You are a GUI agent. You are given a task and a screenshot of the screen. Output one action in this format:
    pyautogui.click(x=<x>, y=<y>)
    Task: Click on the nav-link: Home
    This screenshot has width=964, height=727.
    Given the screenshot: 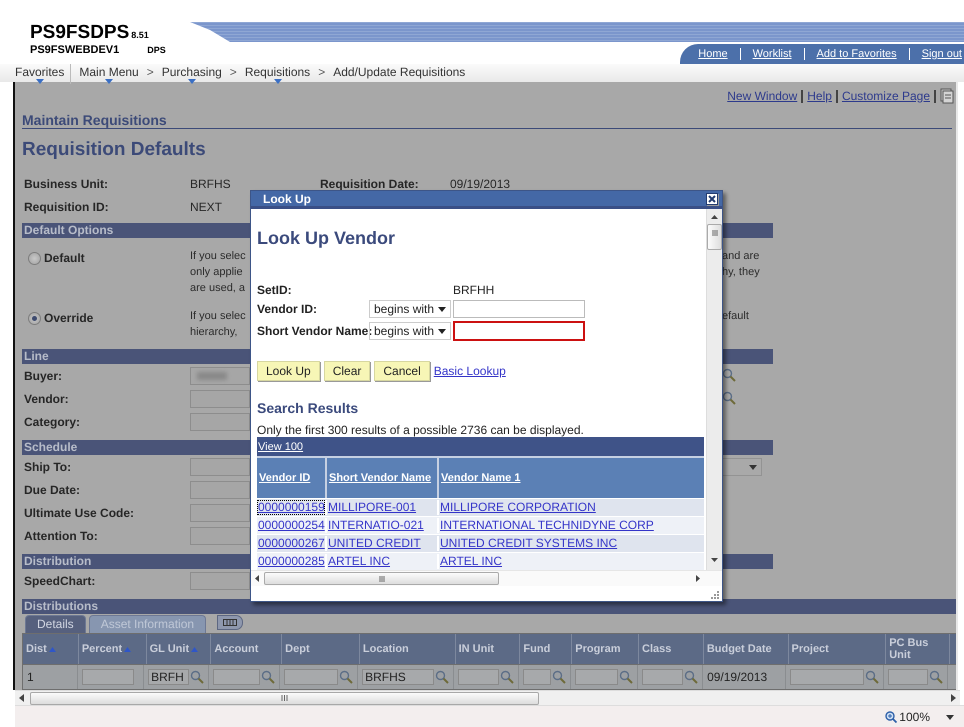 What is the action you would take?
    pyautogui.click(x=713, y=54)
    